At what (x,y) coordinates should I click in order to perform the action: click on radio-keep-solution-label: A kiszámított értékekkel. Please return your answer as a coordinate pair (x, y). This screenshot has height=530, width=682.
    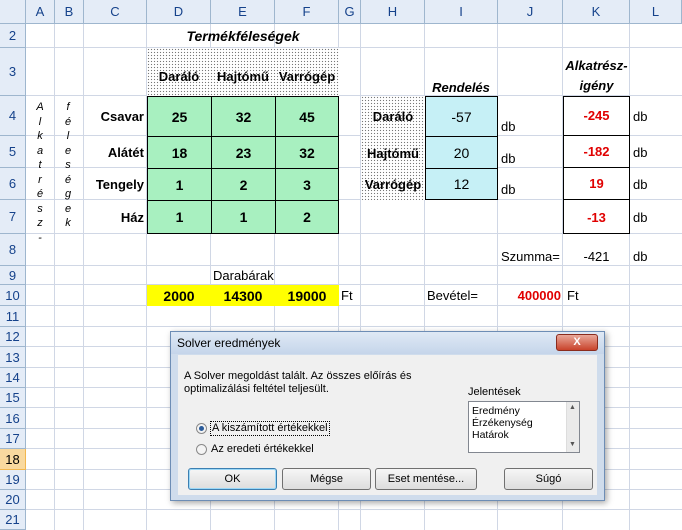
    Looking at the image, I should click on (270, 428).